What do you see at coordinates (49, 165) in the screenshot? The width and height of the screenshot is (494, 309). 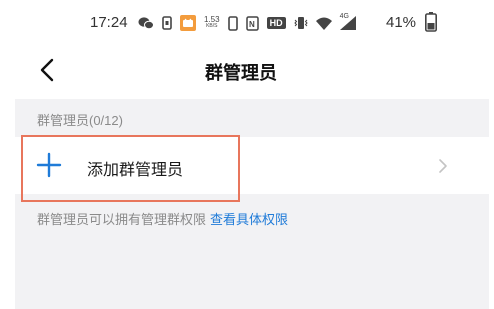 I see `plus-icon` at bounding box center [49, 165].